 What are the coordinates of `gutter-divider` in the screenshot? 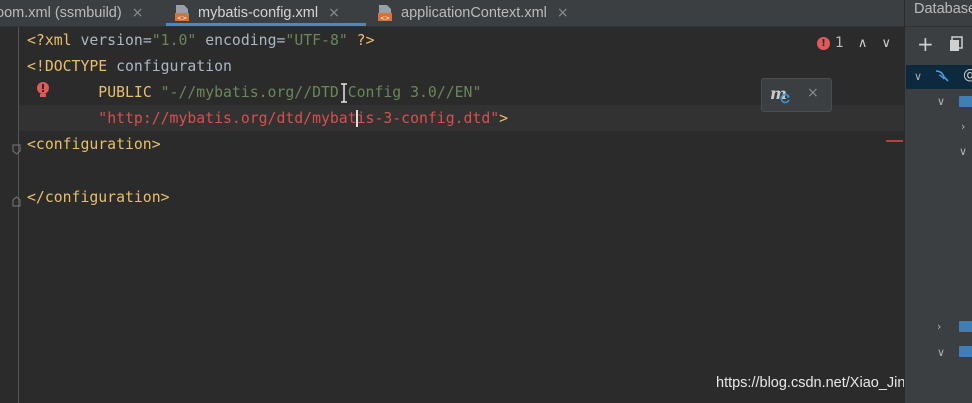 It's located at (18, 215).